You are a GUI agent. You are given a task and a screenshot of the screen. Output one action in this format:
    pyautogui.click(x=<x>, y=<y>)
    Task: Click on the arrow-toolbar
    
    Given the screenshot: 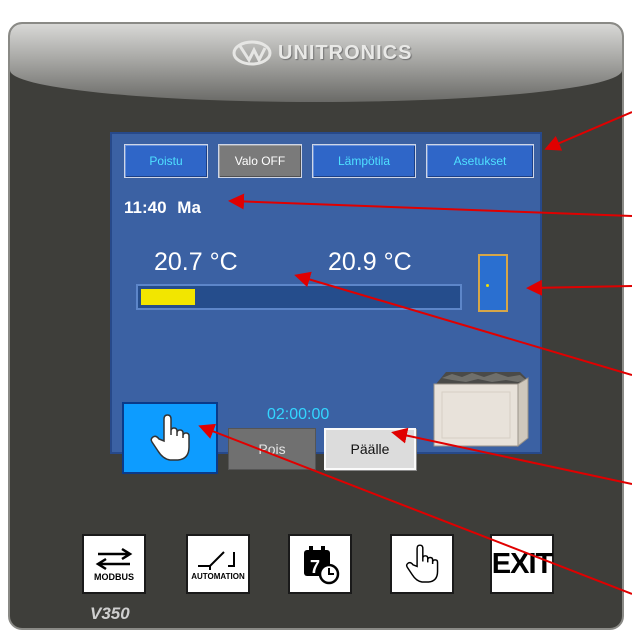 What is the action you would take?
    pyautogui.click(x=588, y=131)
    